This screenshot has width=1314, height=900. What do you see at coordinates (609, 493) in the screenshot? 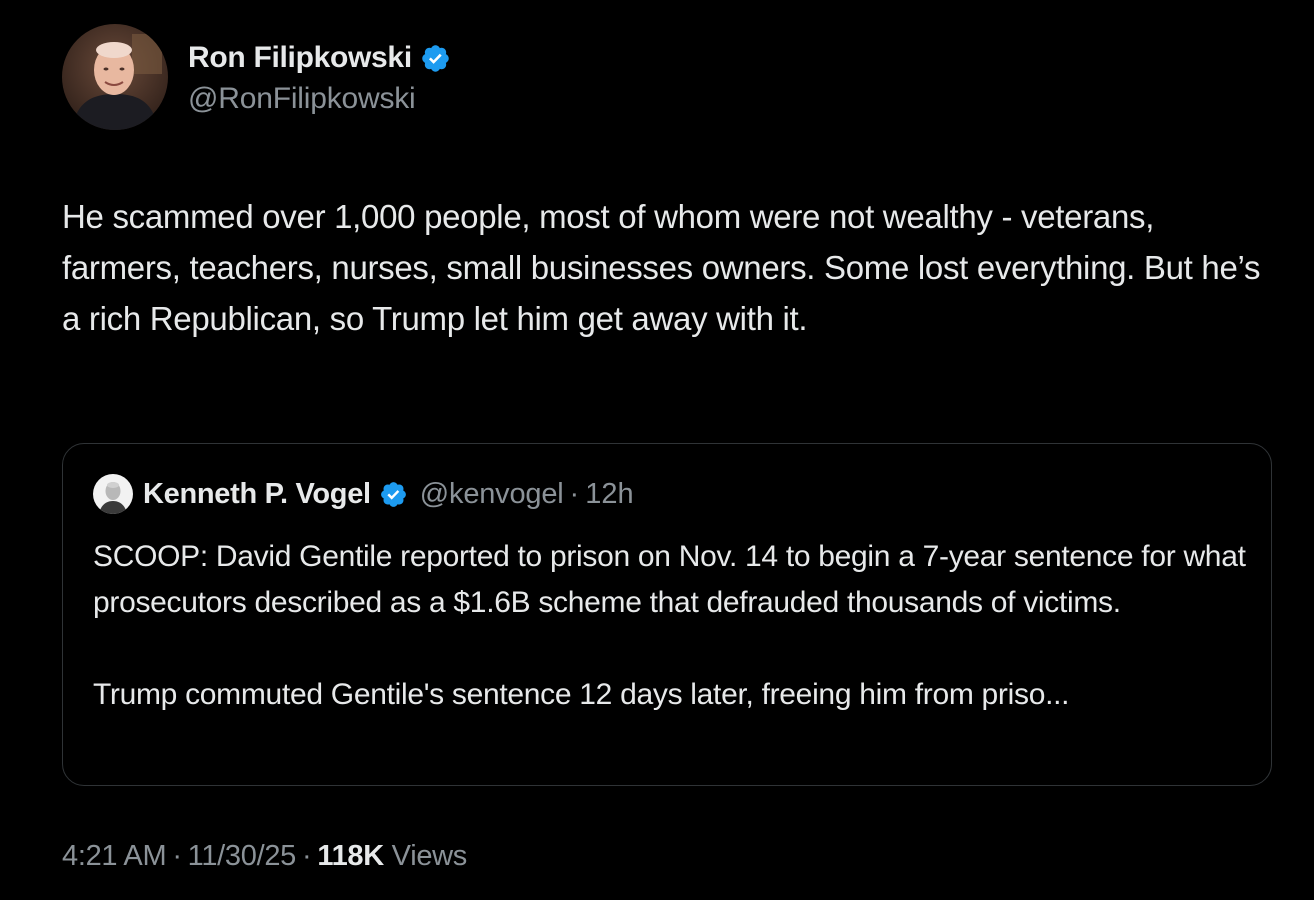
I see `quoted-timestamp: 12h` at bounding box center [609, 493].